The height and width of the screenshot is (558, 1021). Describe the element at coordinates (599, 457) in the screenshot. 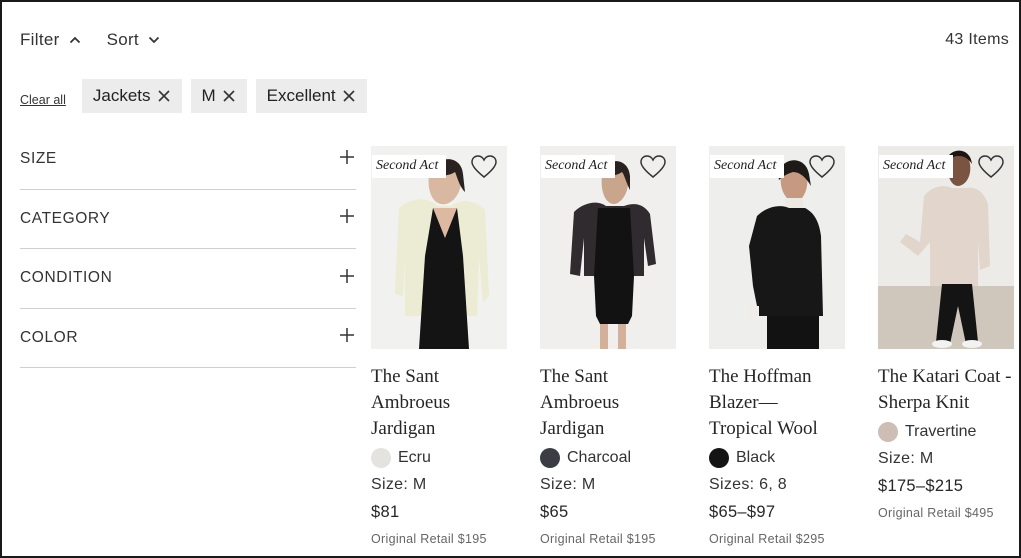

I see `color-name: Charcoal` at that location.